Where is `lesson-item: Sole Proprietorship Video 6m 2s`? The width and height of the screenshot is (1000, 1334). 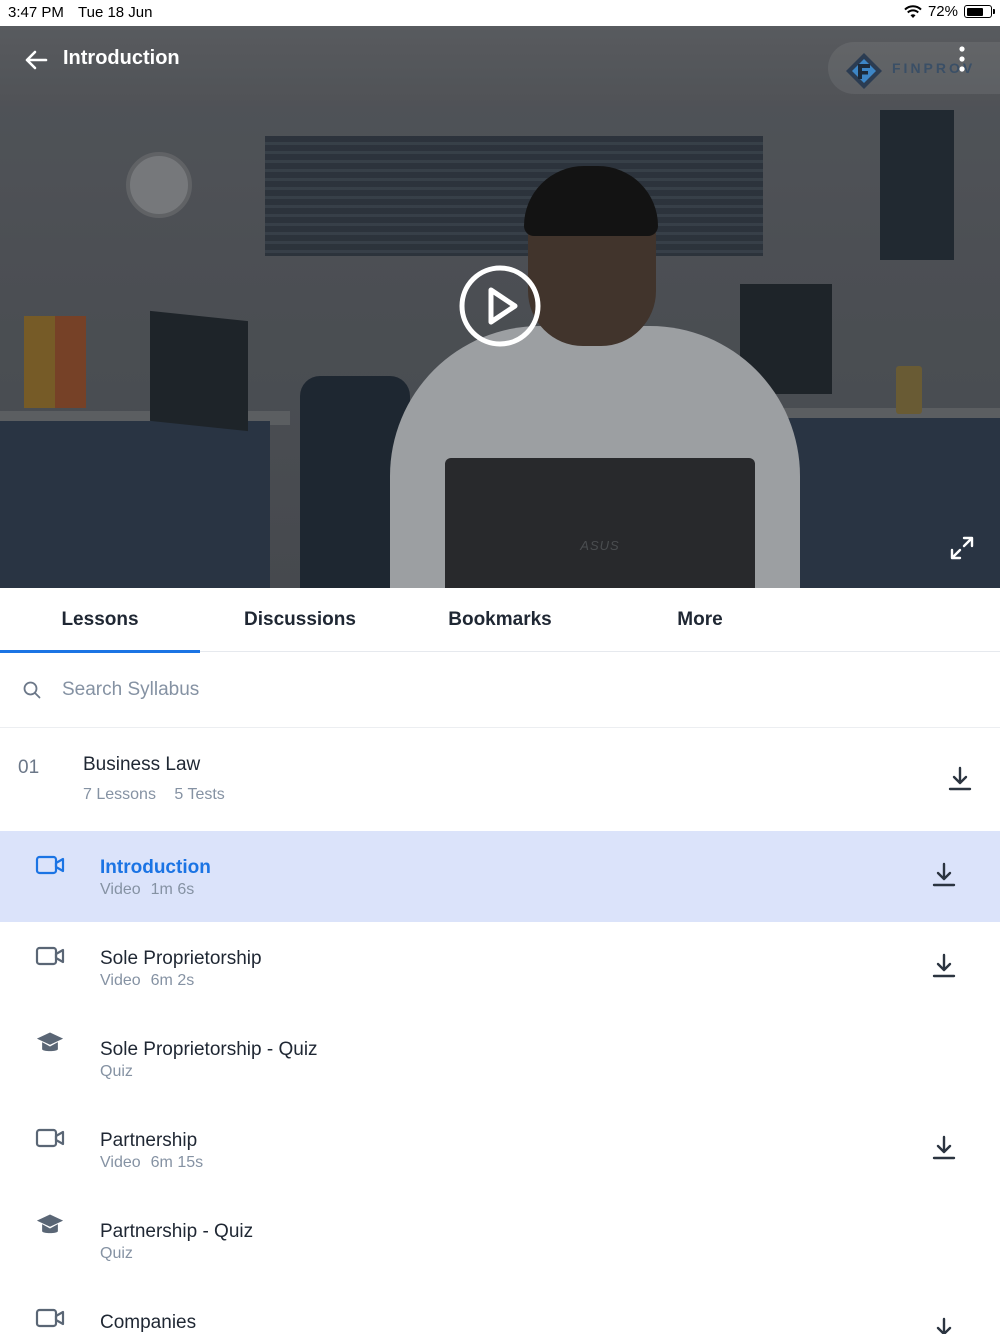 lesson-item: Sole Proprietorship Video 6m 2s is located at coordinates (500, 967).